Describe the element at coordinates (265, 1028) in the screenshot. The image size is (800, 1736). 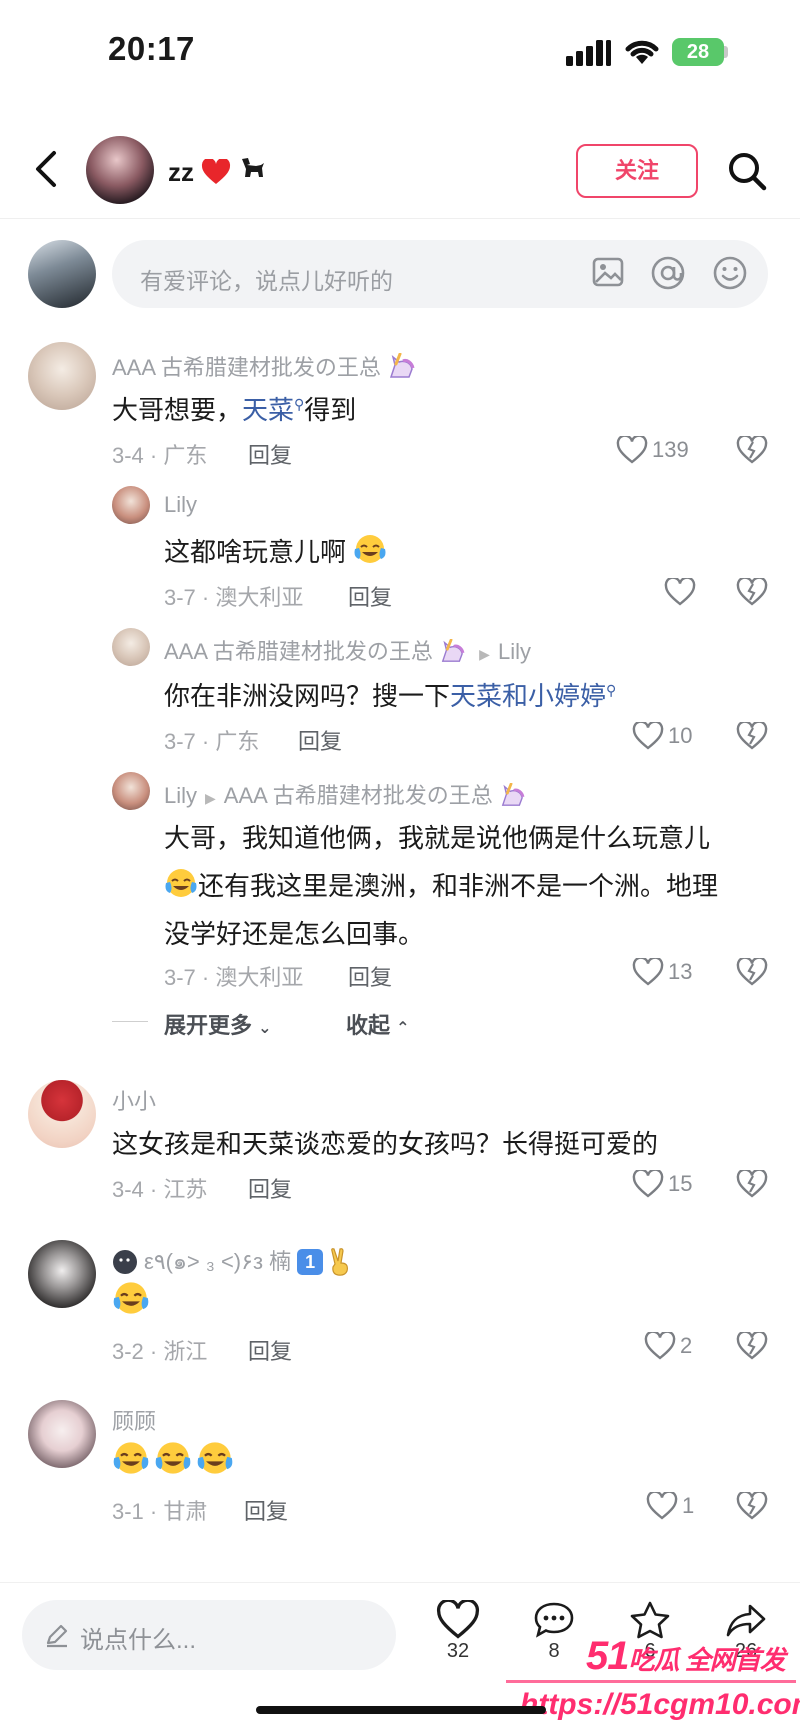
I see `chevron-down-icon: ⌄` at that location.